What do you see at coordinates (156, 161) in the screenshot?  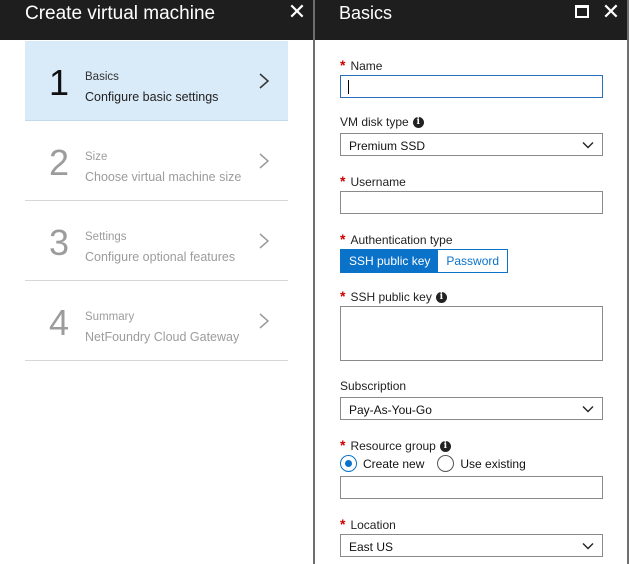 I see `step-size: 2 Size Choose virtual machine size` at bounding box center [156, 161].